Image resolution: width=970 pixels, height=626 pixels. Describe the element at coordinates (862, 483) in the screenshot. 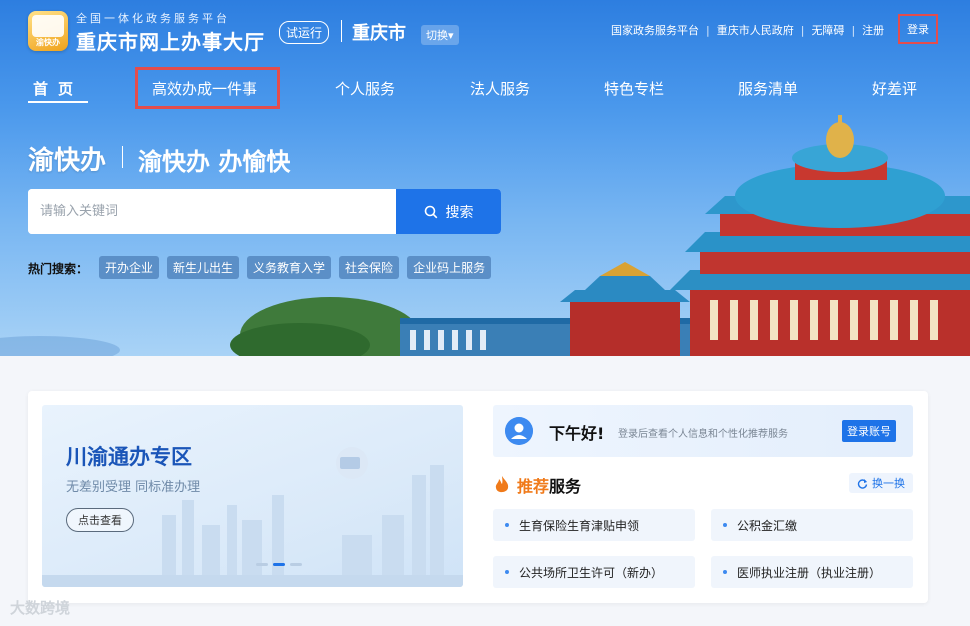

I see `refresh-icon` at that location.